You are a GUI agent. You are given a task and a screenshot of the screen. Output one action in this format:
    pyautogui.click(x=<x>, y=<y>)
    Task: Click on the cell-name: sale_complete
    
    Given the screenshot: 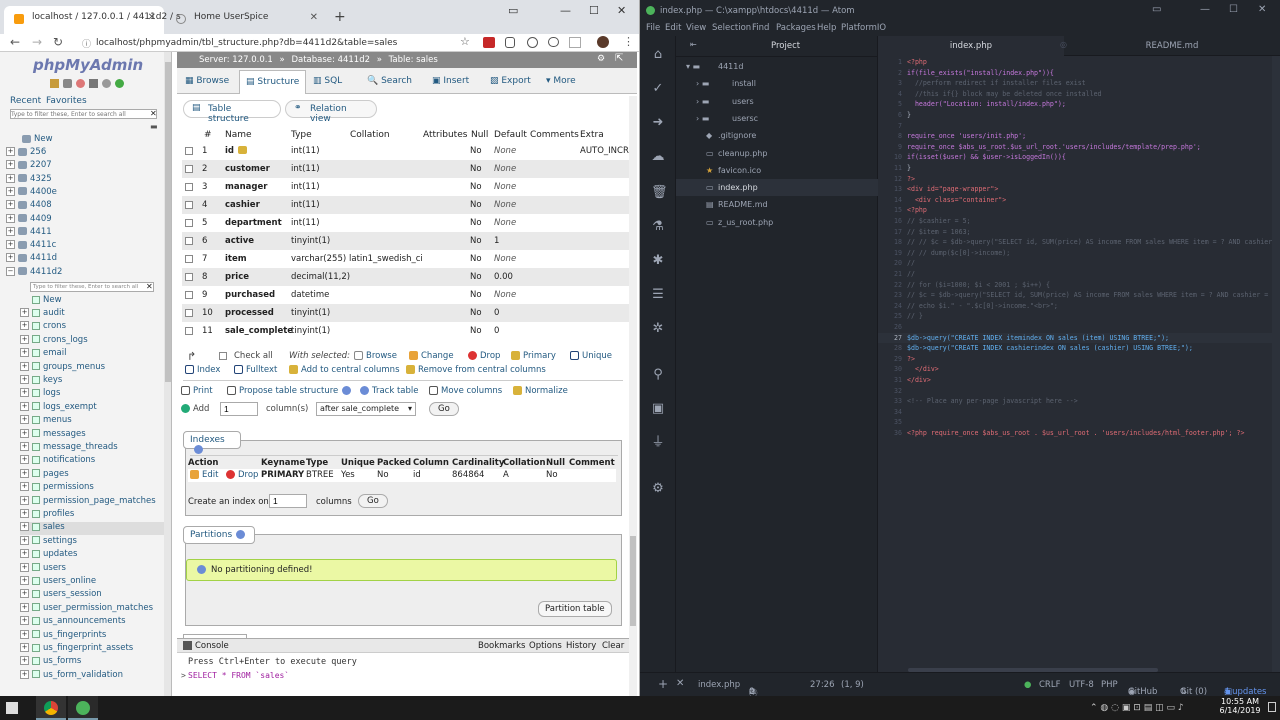 What is the action you would take?
    pyautogui.click(x=259, y=331)
    